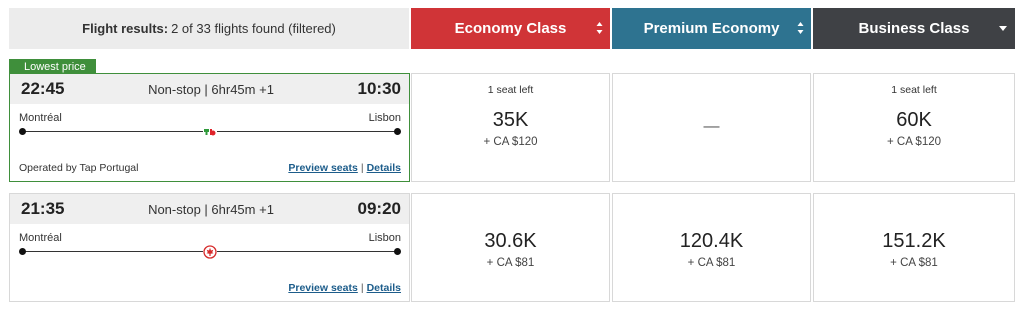 This screenshot has height=311, width=1024. I want to click on lowest-price-badge: Lowest price, so click(52, 66).